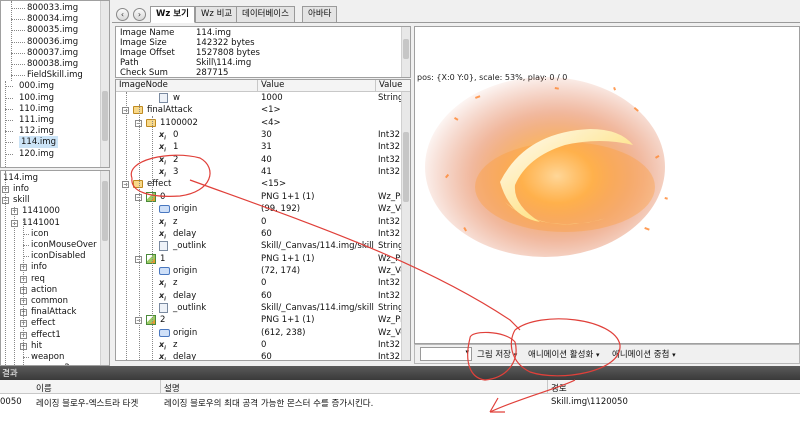 The height and width of the screenshot is (426, 800). I want to click on results-header-desc: 설명, so click(172, 388).